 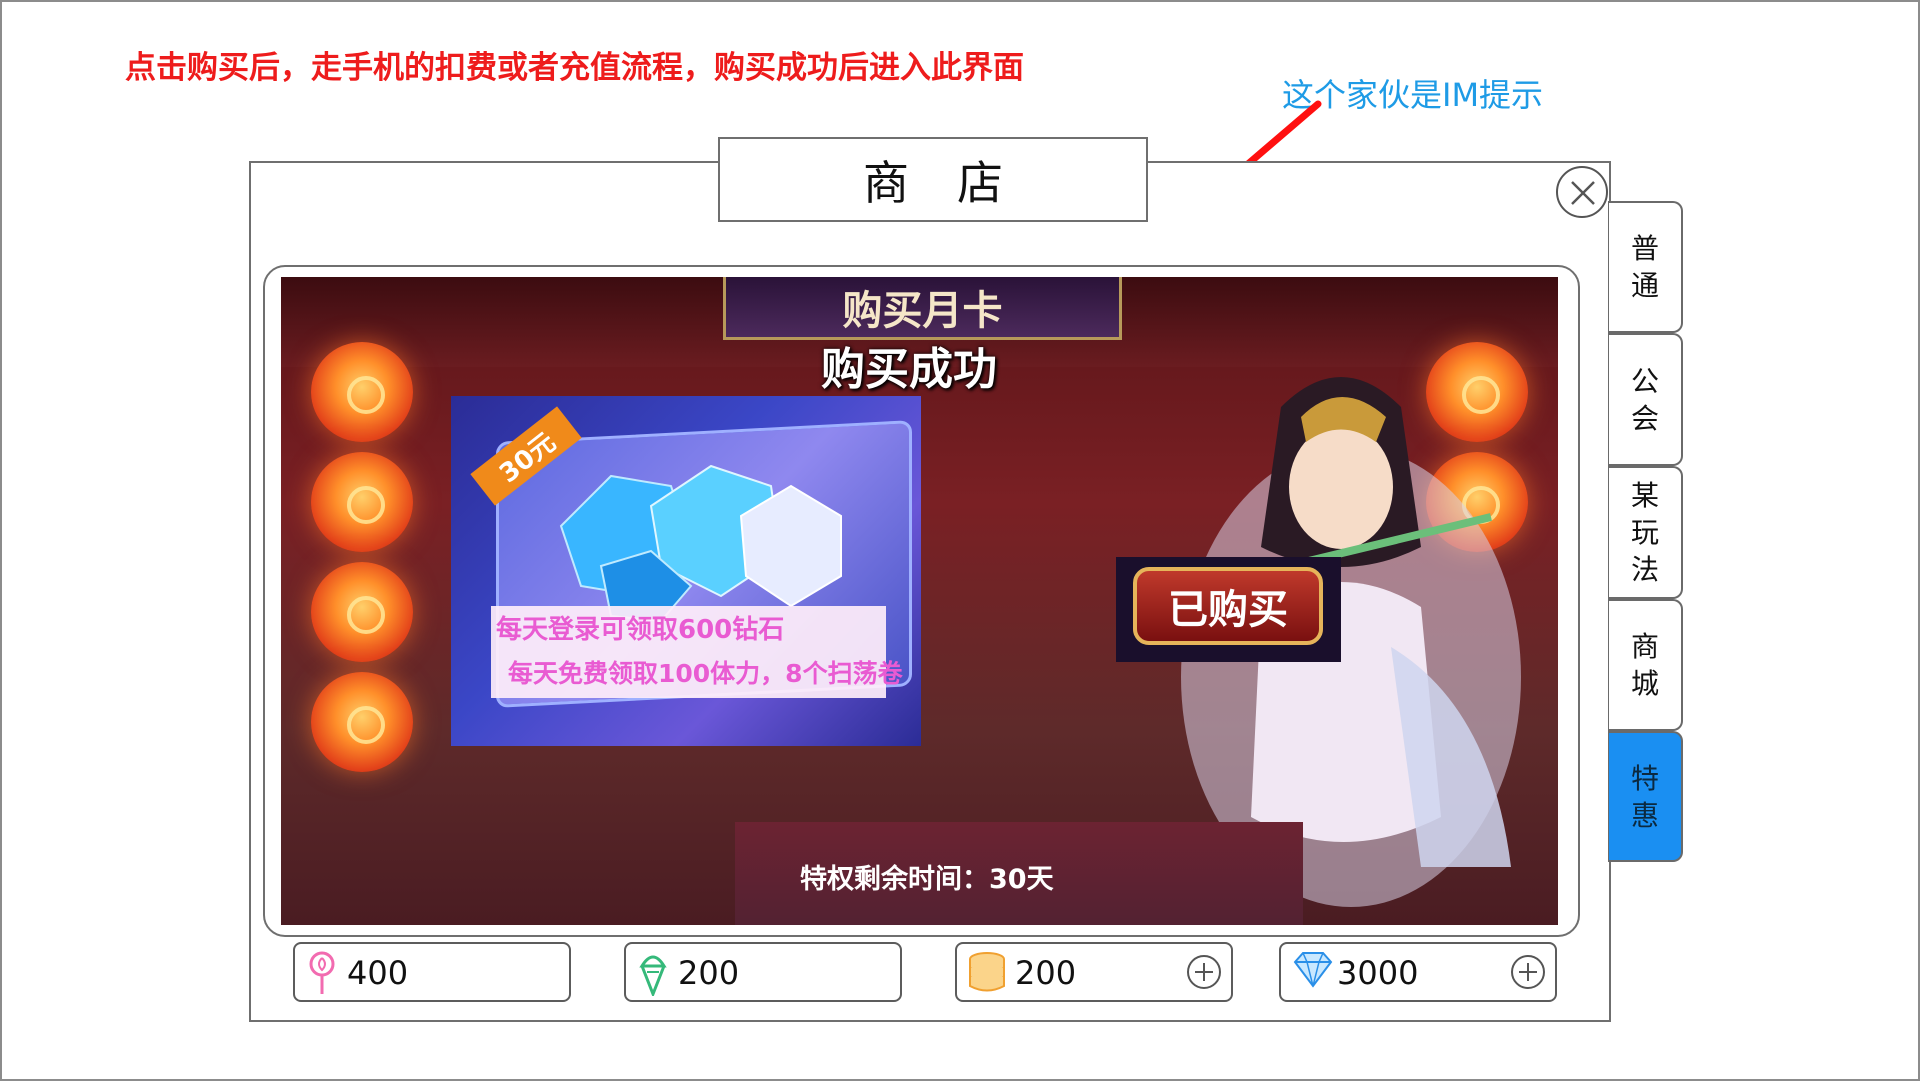 I want to click on card-benefit-stamina: 每天免费领取100体力，8个扫荡卷, so click(x=705, y=673).